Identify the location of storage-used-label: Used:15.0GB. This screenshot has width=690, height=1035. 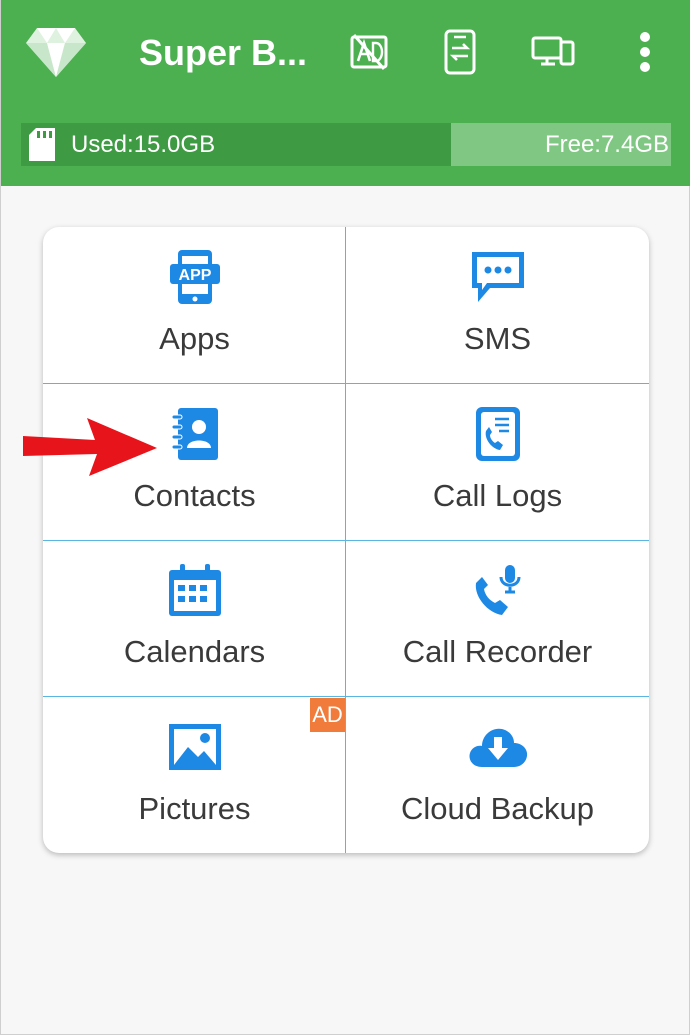
(143, 144).